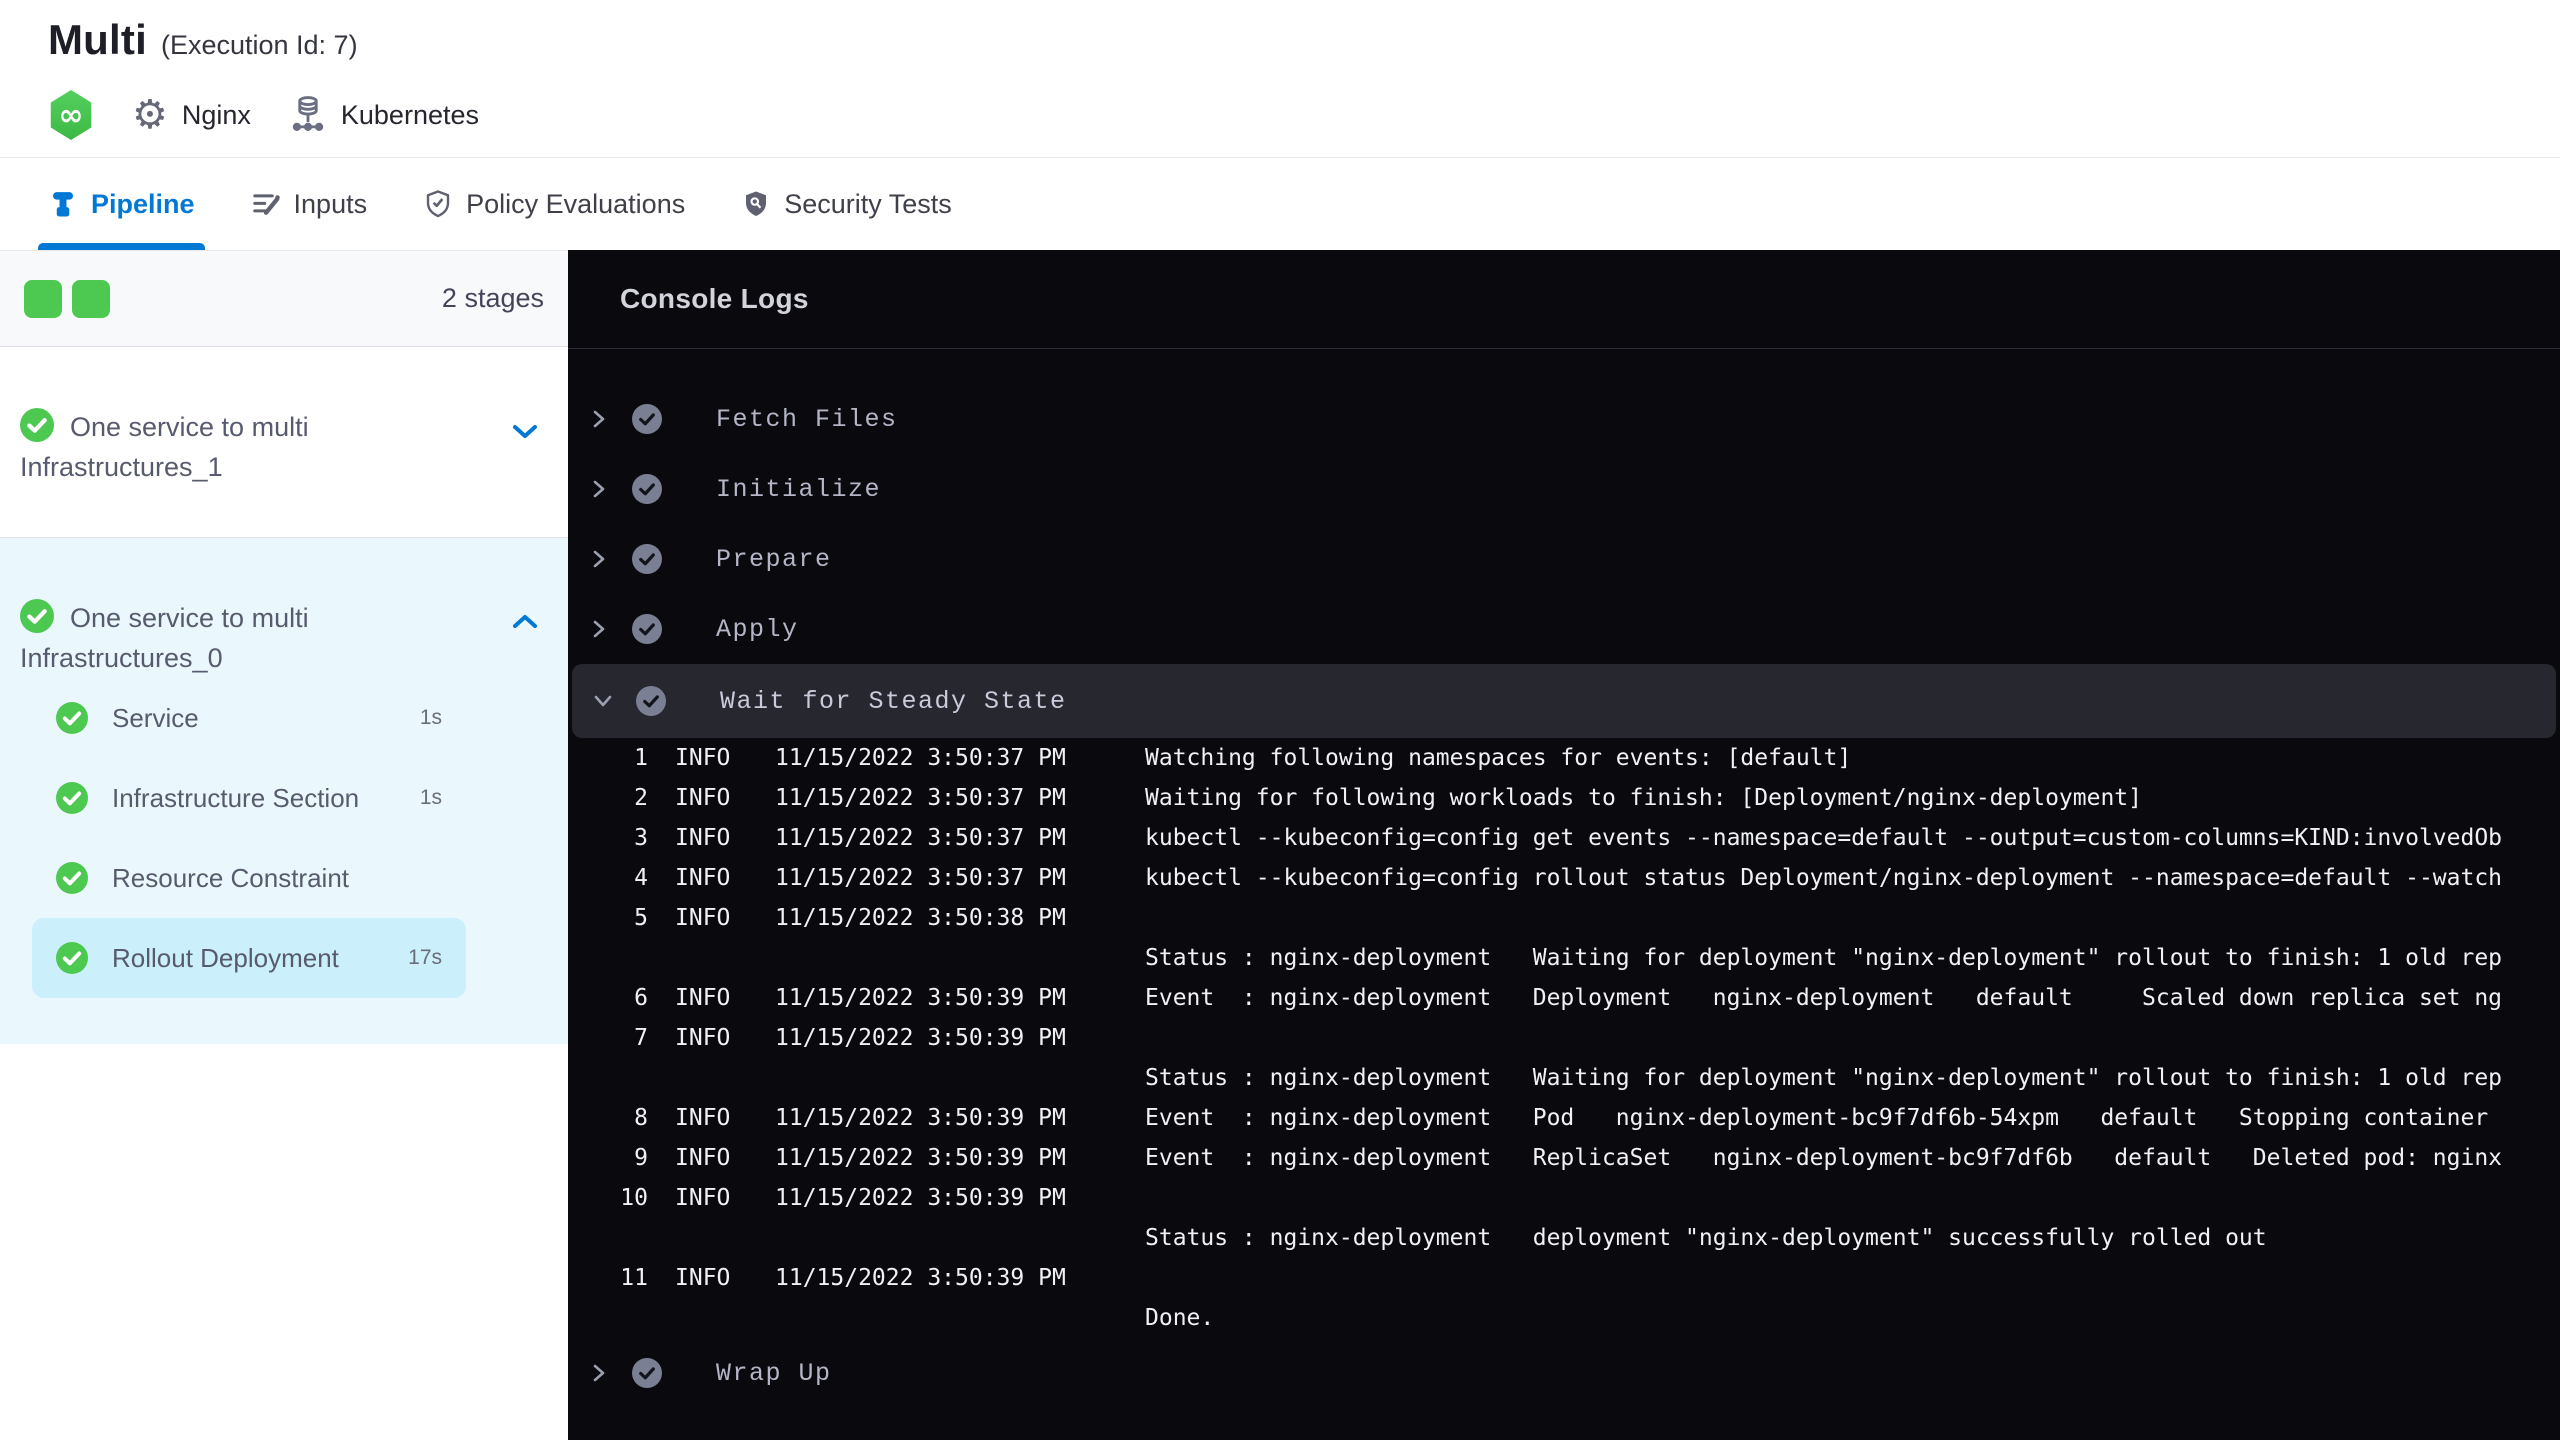 This screenshot has width=2560, height=1440. What do you see at coordinates (1180, 1318) in the screenshot?
I see `log-message: Done.` at bounding box center [1180, 1318].